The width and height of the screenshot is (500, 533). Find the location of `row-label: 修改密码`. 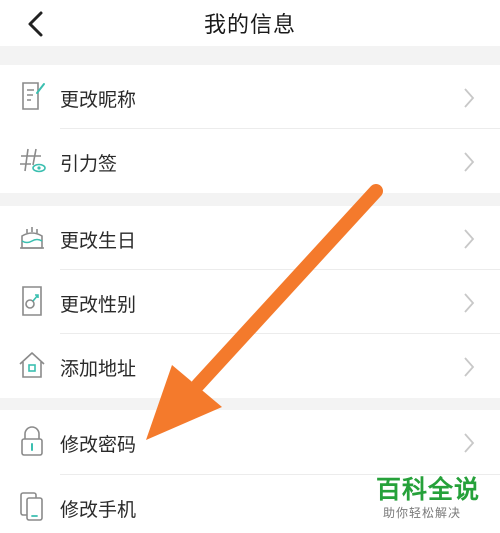

row-label: 修改密码 is located at coordinates (98, 445).